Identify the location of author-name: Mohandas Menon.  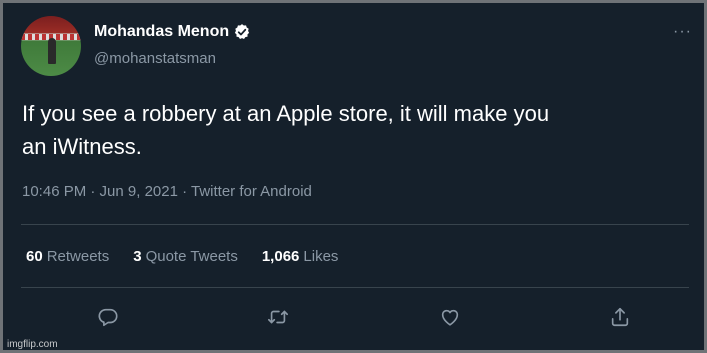
(161, 32).